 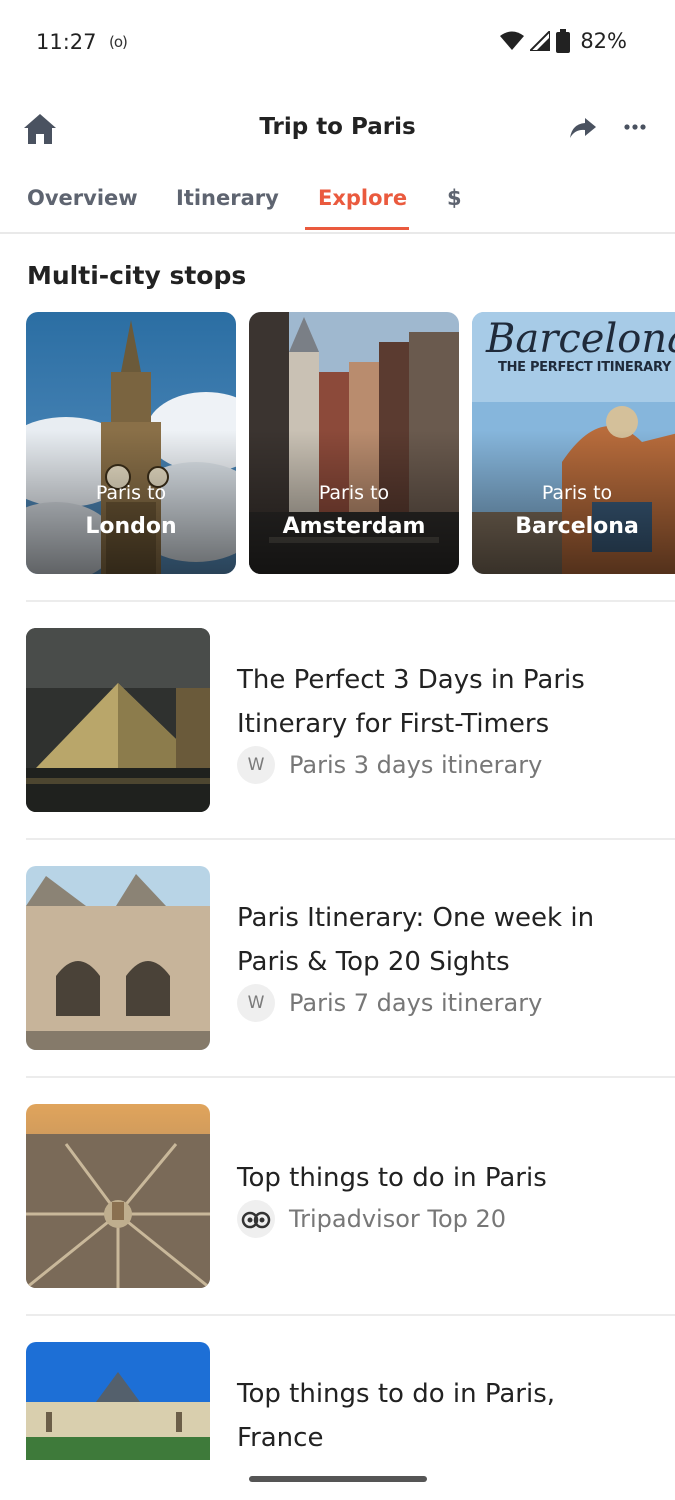 What do you see at coordinates (398, 1219) in the screenshot?
I see `source-label: Tripadvisor Top 20` at bounding box center [398, 1219].